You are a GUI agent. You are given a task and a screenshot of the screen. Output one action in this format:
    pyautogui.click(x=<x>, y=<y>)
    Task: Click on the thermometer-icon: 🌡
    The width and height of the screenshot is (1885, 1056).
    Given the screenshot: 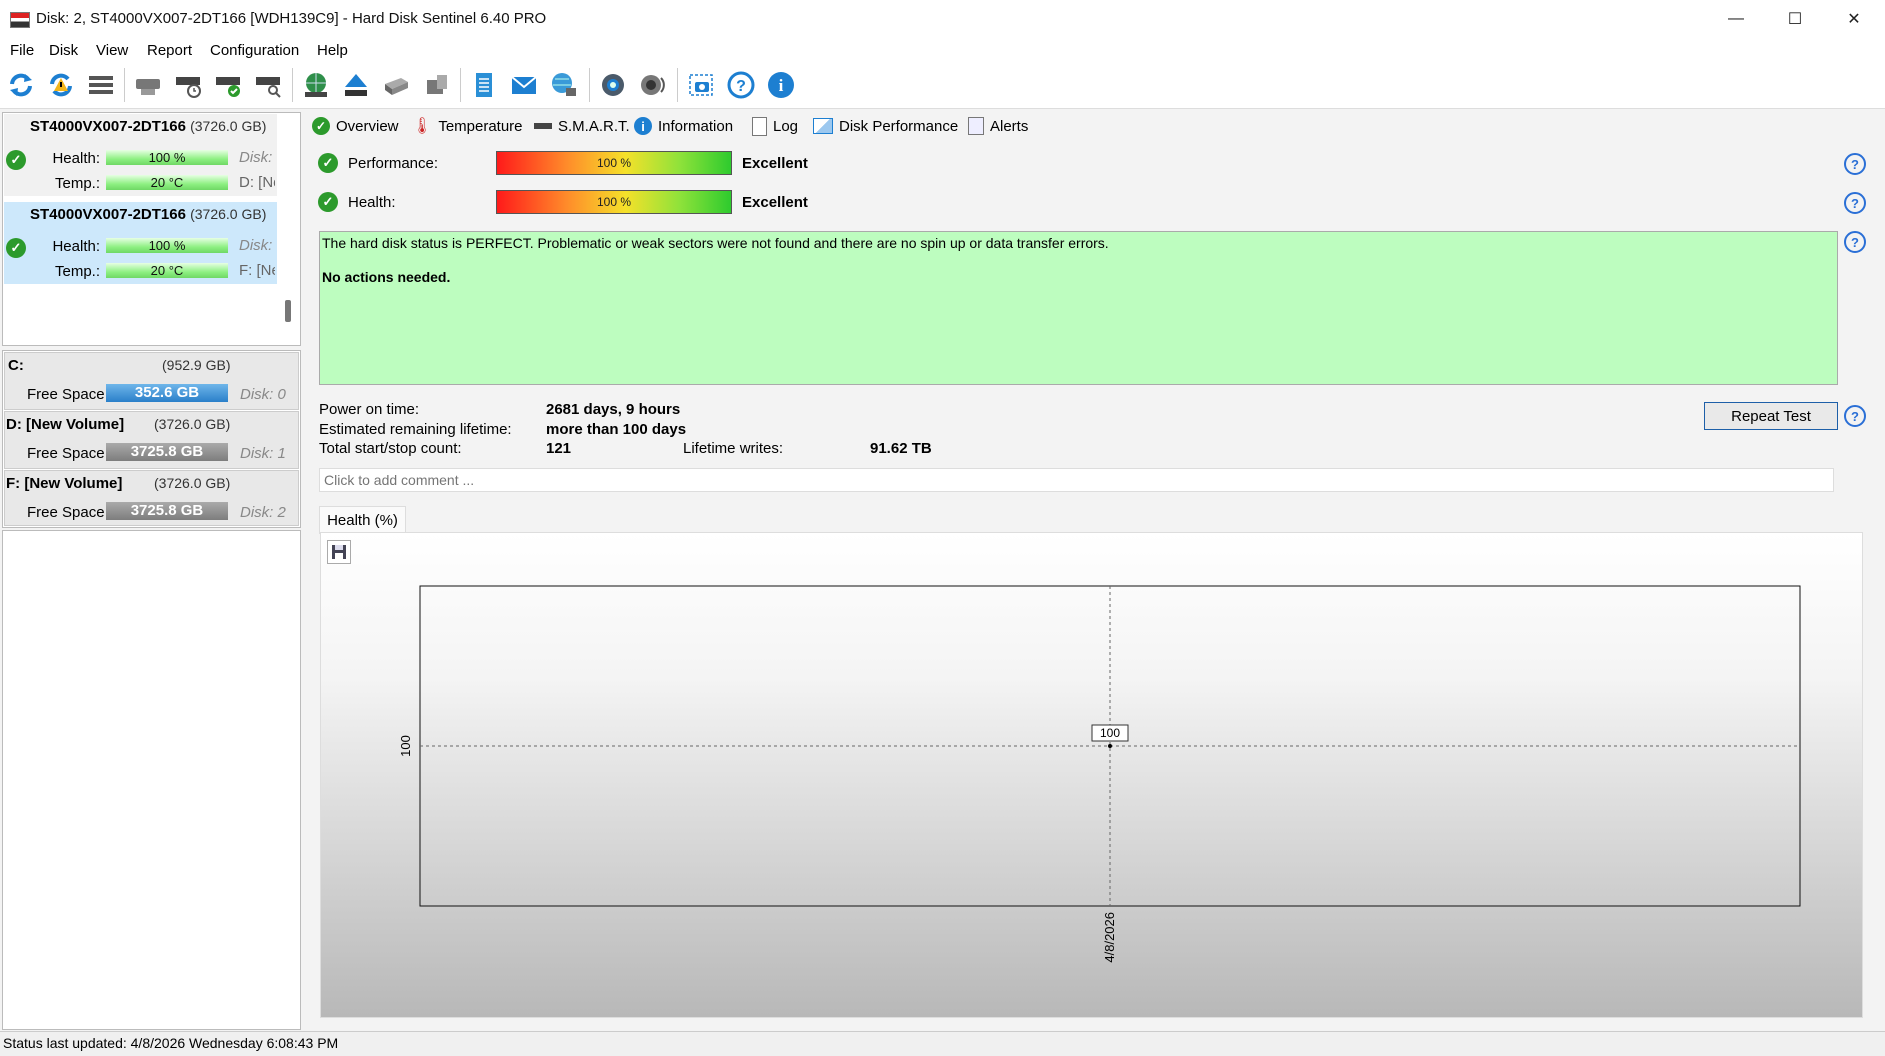 What is the action you would take?
    pyautogui.click(x=422, y=126)
    